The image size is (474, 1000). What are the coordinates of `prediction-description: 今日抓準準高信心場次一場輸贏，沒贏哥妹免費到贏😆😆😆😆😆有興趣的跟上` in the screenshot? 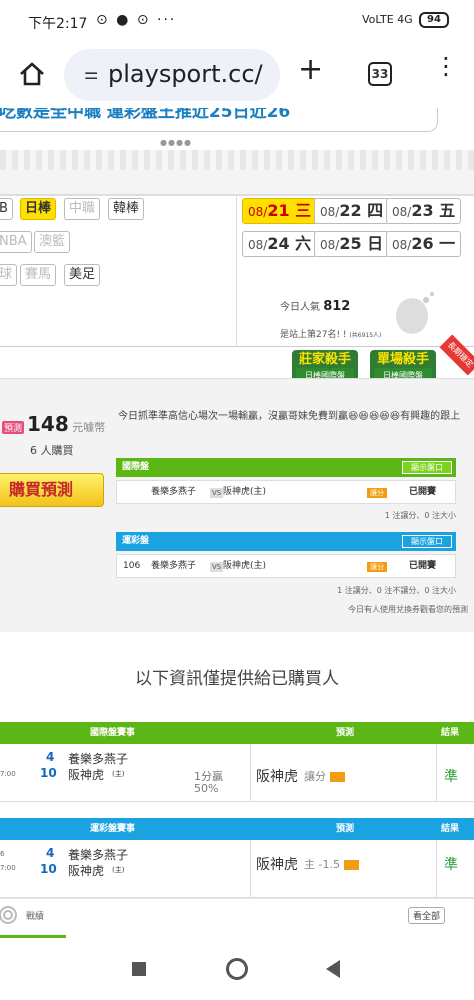 It's located at (289, 416).